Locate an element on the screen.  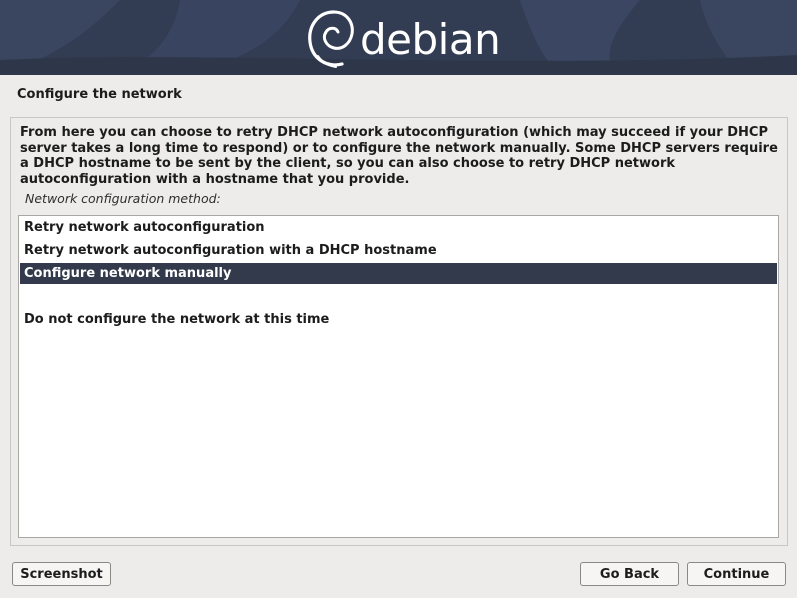
option-blank-separator is located at coordinates (398, 296).